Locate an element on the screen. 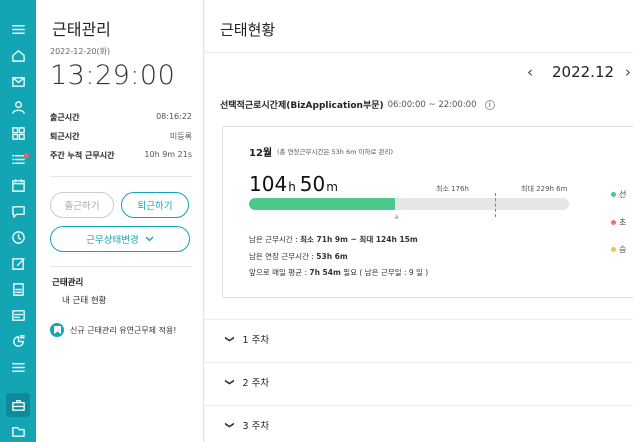 The height and width of the screenshot is (442, 633). daily-average-line: 앞으로 매일 평균 : 7h 54m 필요 ( 남은 근무일 : 9 일 ) is located at coordinates (338, 272).